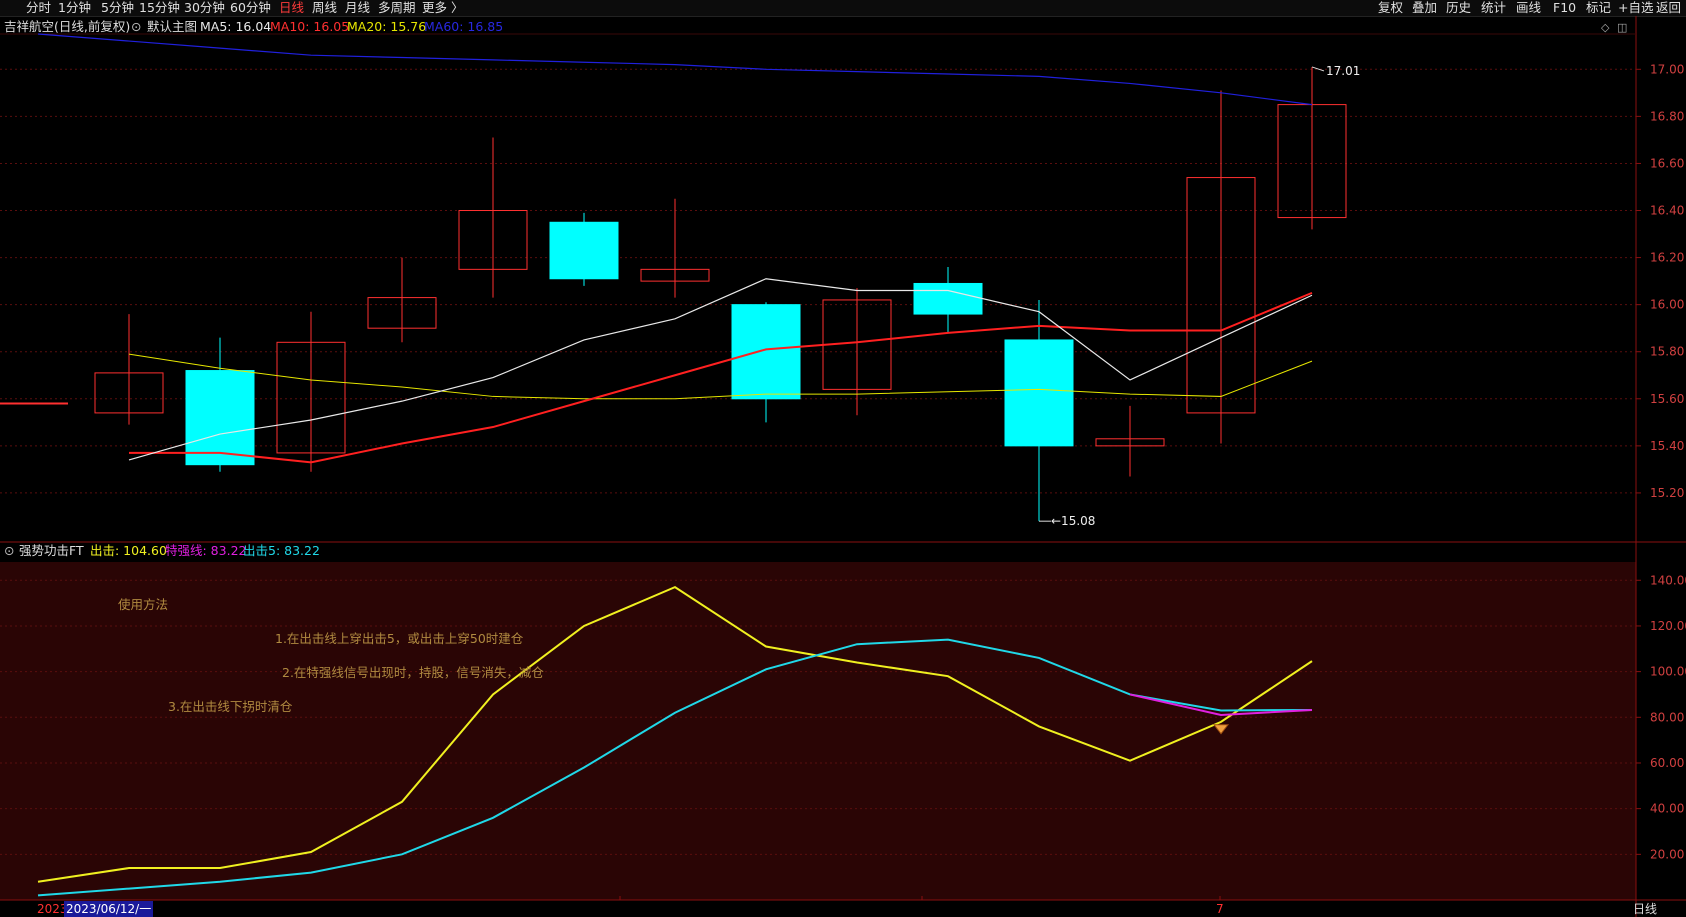 The width and height of the screenshot is (1686, 917). Describe the element at coordinates (1668, 580) in the screenshot. I see `indicator-tick-label: 140.00` at that location.